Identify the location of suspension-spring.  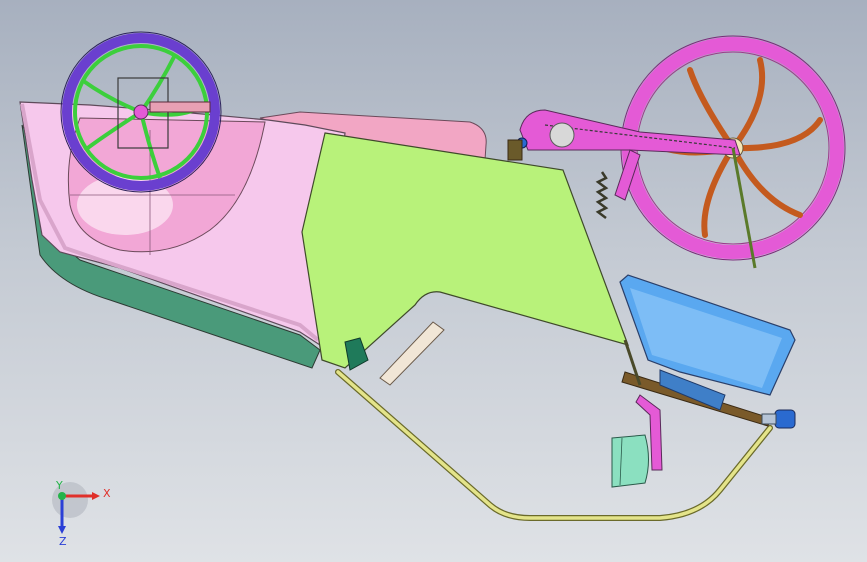
(602, 195).